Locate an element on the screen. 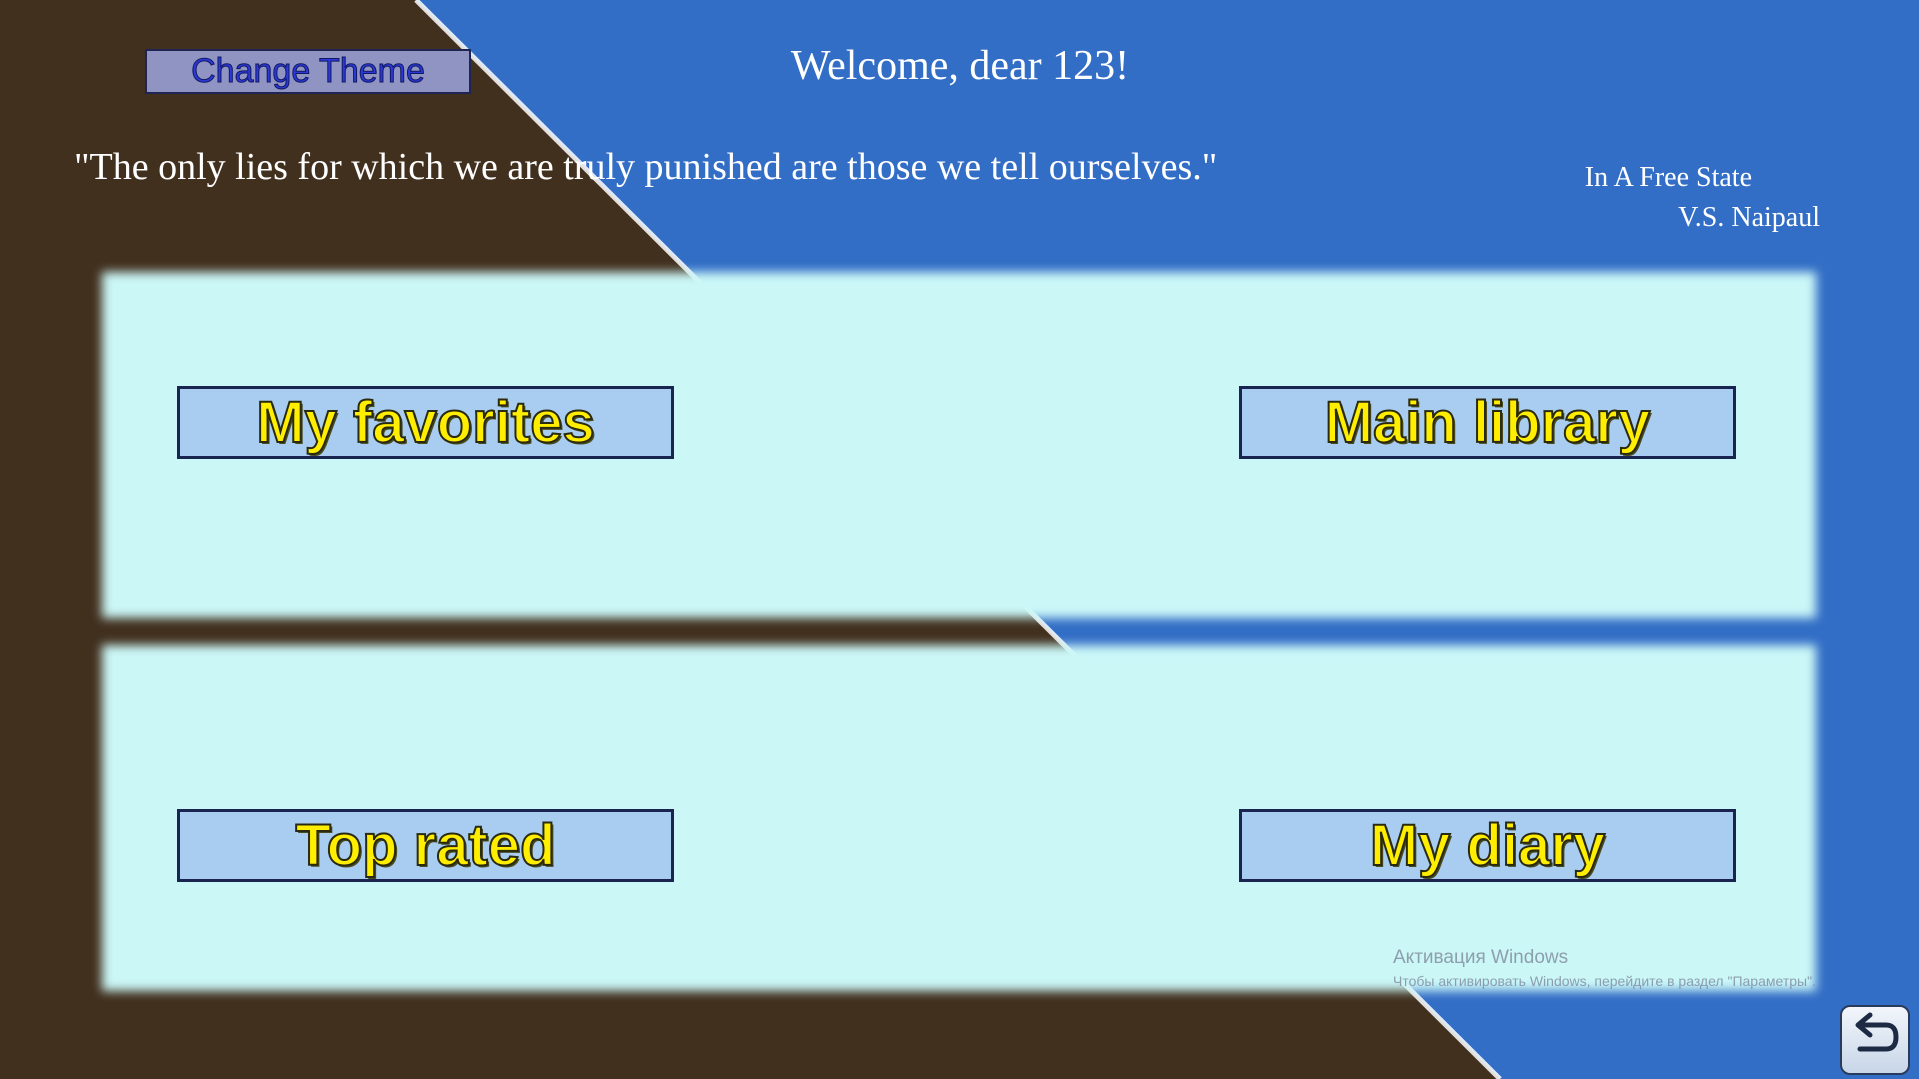  change-theme-button: Change Theme is located at coordinates (308, 71).